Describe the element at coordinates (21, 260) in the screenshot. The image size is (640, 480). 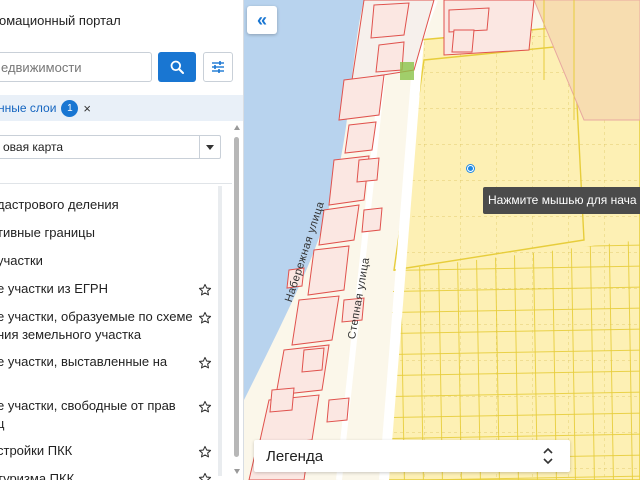
I see `layer-item-label: участки` at that location.